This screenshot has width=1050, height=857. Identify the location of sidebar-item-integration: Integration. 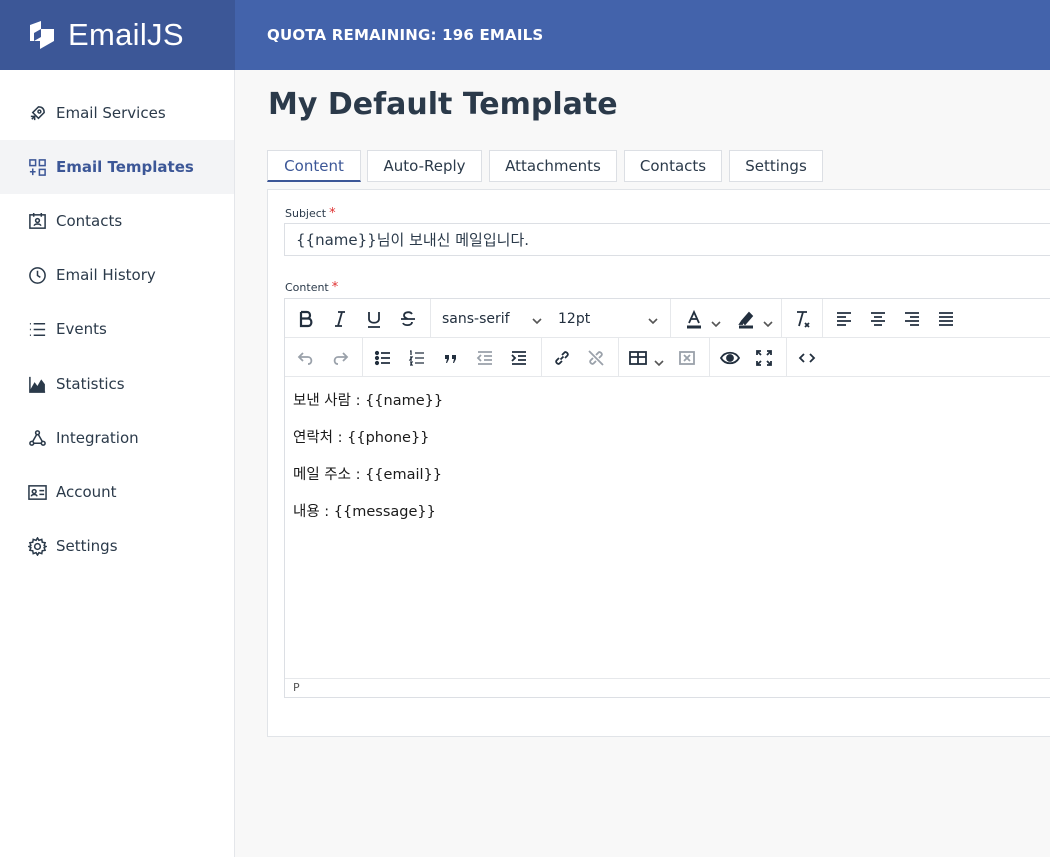
(117, 438).